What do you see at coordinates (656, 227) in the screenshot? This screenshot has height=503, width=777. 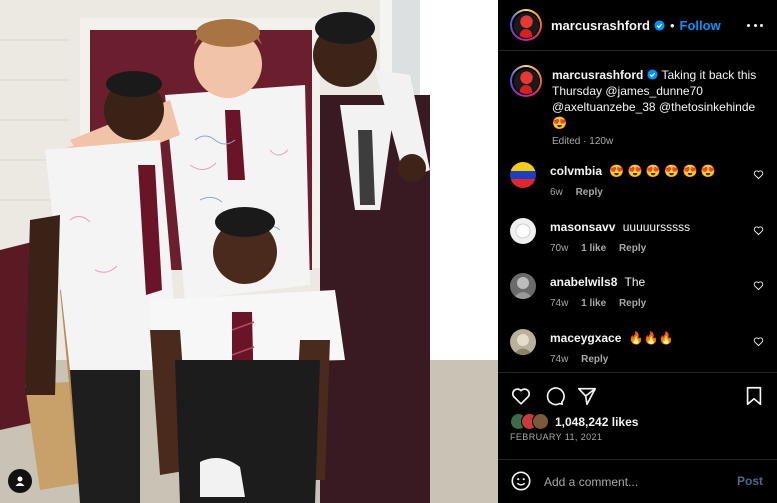 I see `comment-text: uuuuursssss` at bounding box center [656, 227].